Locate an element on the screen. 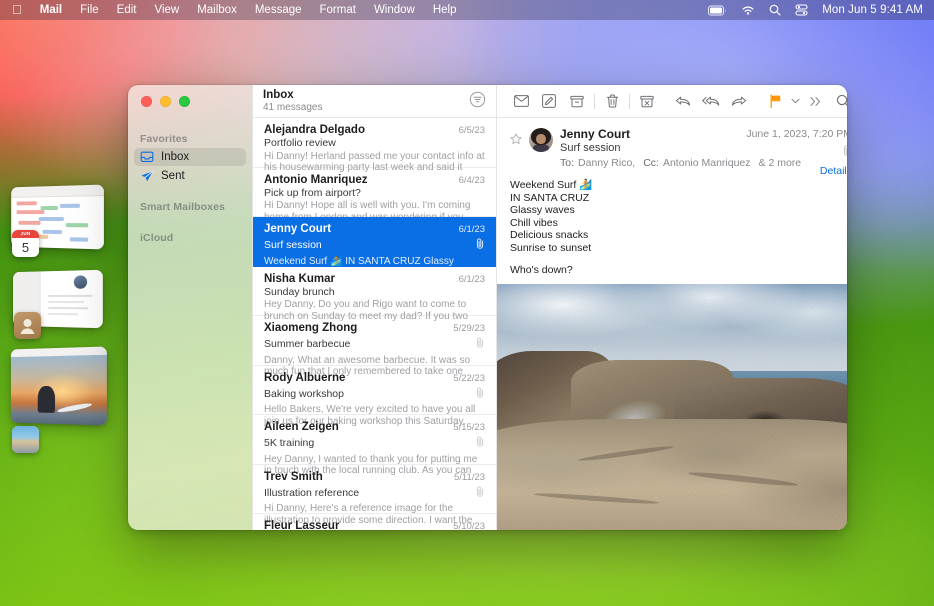 This screenshot has width=934, height=606. sidebar-item-label: Inbox is located at coordinates (175, 157).